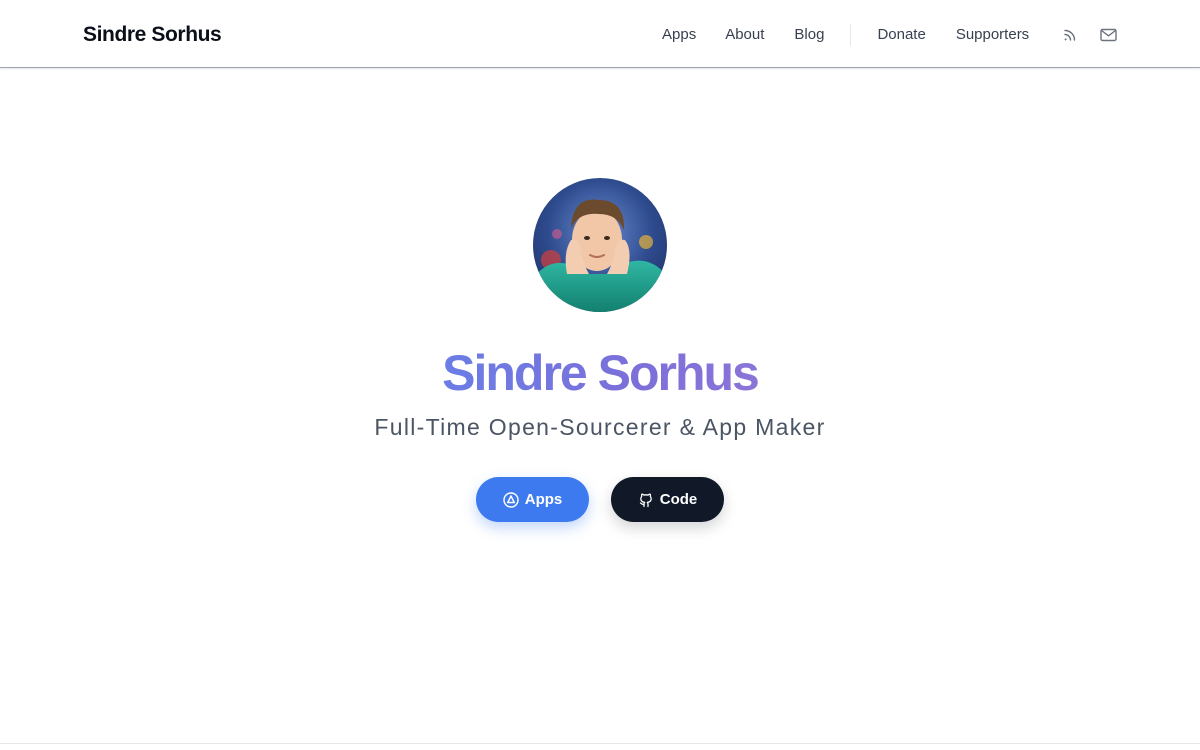 This screenshot has width=1200, height=750. I want to click on nav-donate-link: Donate, so click(901, 35).